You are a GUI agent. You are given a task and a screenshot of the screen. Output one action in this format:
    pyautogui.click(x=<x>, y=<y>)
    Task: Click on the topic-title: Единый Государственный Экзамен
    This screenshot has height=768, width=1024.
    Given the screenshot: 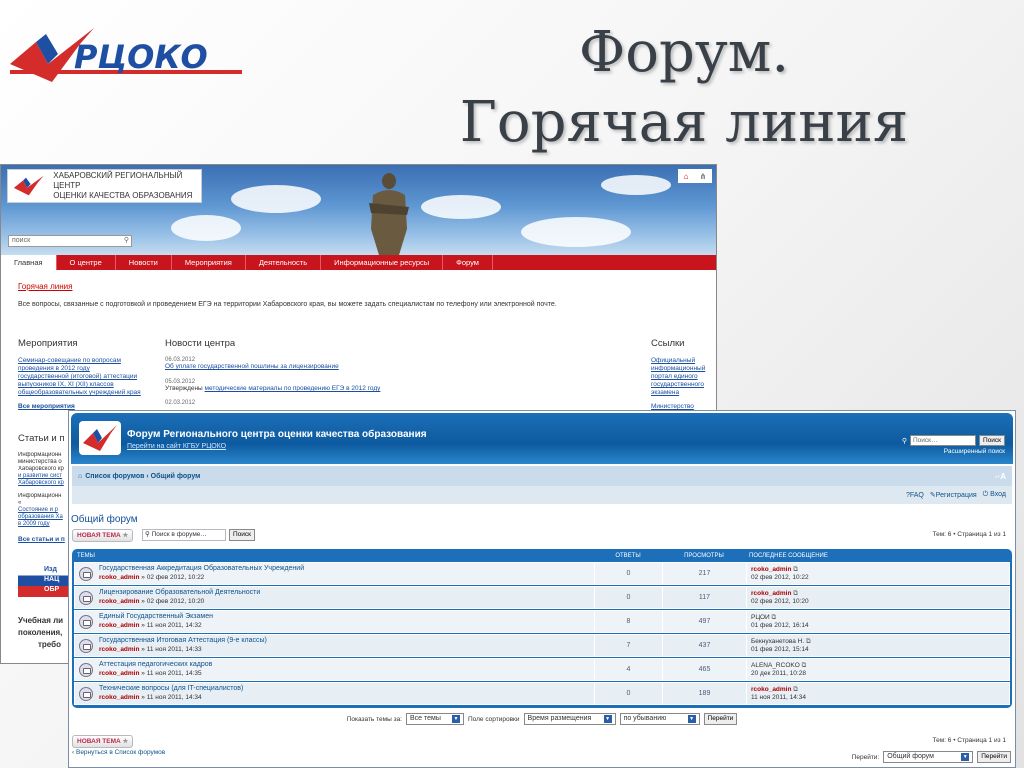 What is the action you would take?
    pyautogui.click(x=156, y=617)
    